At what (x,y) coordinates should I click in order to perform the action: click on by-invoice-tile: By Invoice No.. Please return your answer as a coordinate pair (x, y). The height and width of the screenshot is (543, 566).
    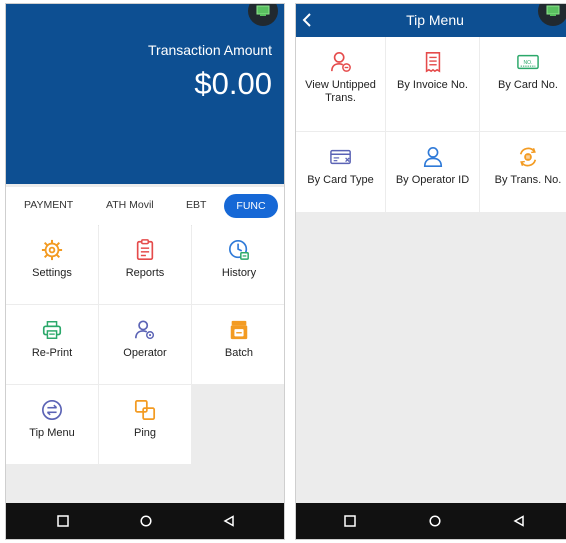
    Looking at the image, I should click on (432, 84).